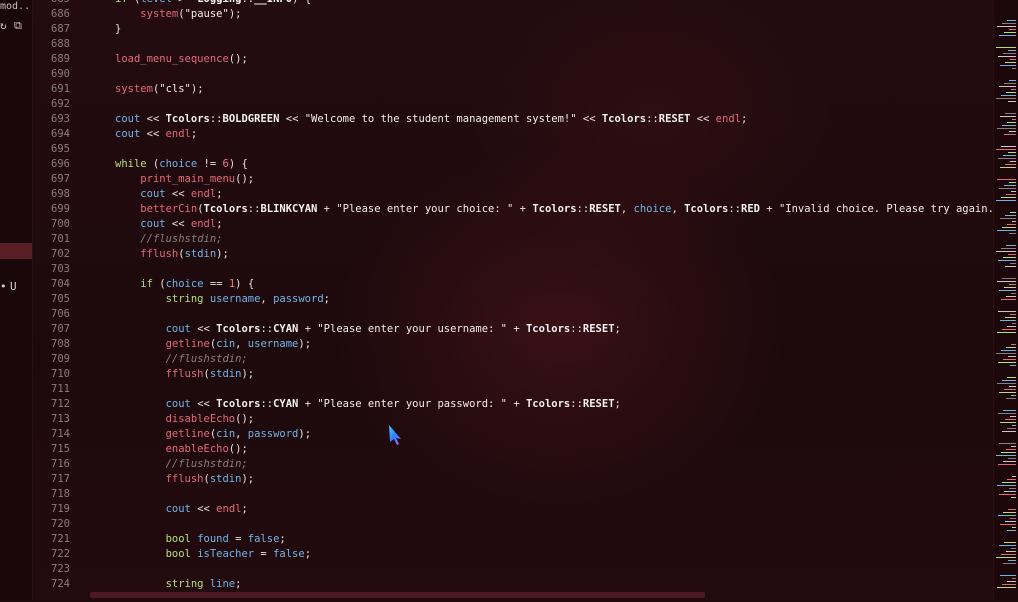 Image resolution: width=1018 pixels, height=602 pixels. I want to click on code-text: string line;, so click(178, 584).